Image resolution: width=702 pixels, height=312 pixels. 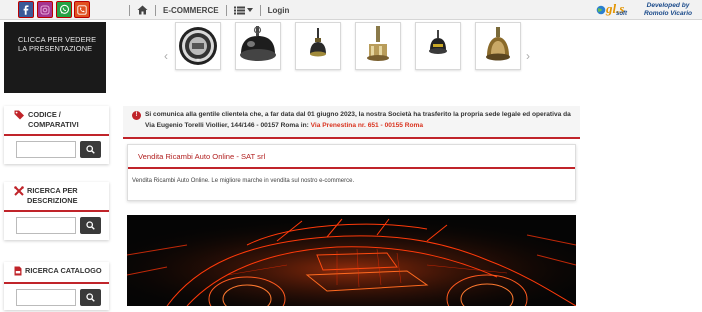 What do you see at coordinates (142, 10) in the screenshot?
I see `home-icon` at bounding box center [142, 10].